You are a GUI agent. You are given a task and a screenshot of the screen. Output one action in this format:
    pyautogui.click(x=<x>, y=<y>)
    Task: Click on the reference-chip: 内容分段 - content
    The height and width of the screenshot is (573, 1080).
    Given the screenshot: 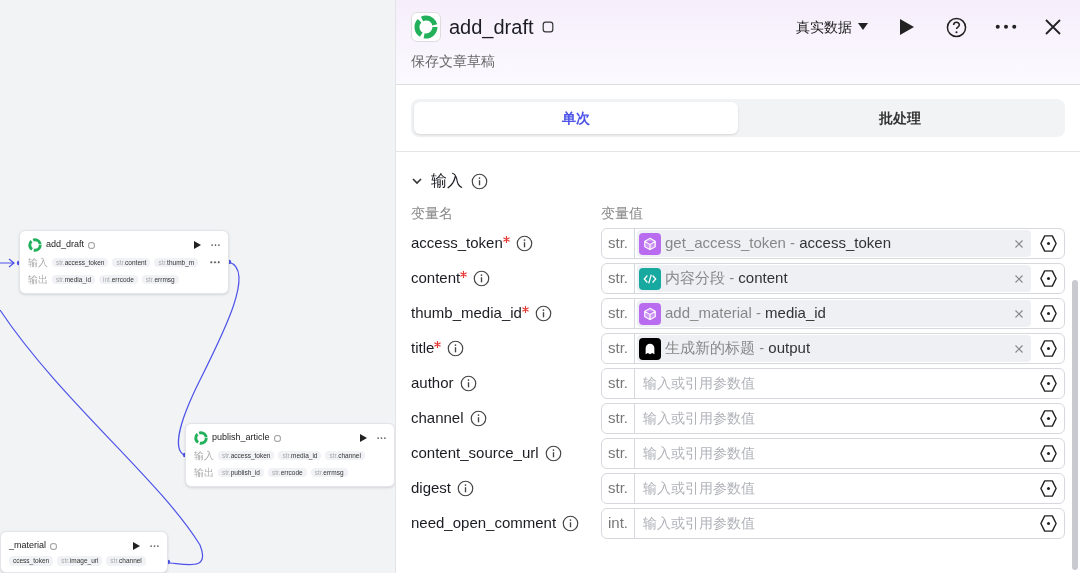 What is the action you would take?
    pyautogui.click(x=834, y=278)
    